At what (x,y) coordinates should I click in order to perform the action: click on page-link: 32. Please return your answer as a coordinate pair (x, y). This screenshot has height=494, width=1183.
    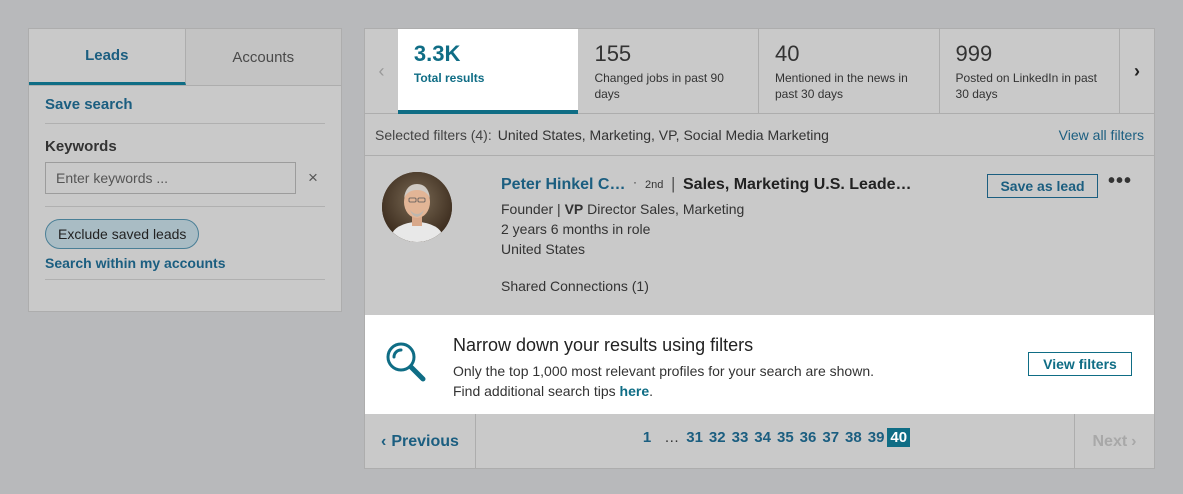
    Looking at the image, I should click on (717, 437).